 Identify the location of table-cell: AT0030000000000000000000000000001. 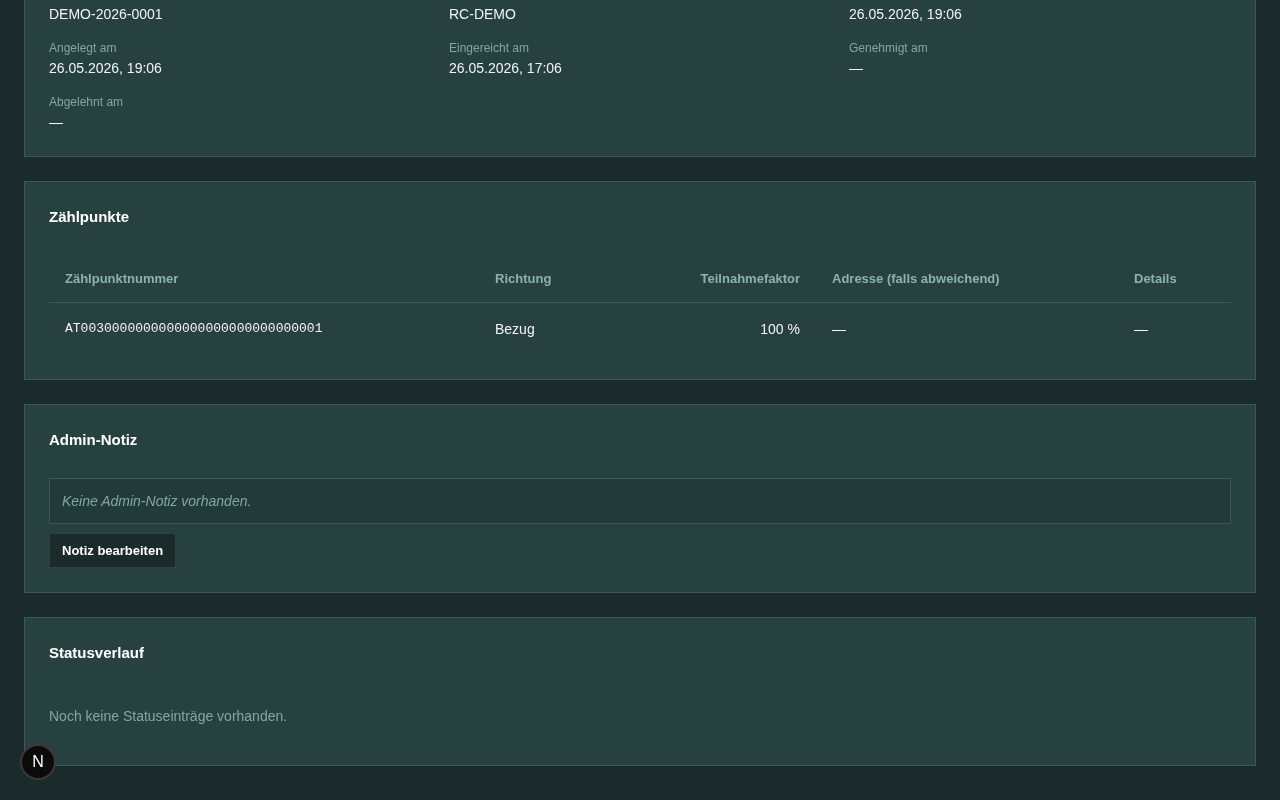
(264, 328).